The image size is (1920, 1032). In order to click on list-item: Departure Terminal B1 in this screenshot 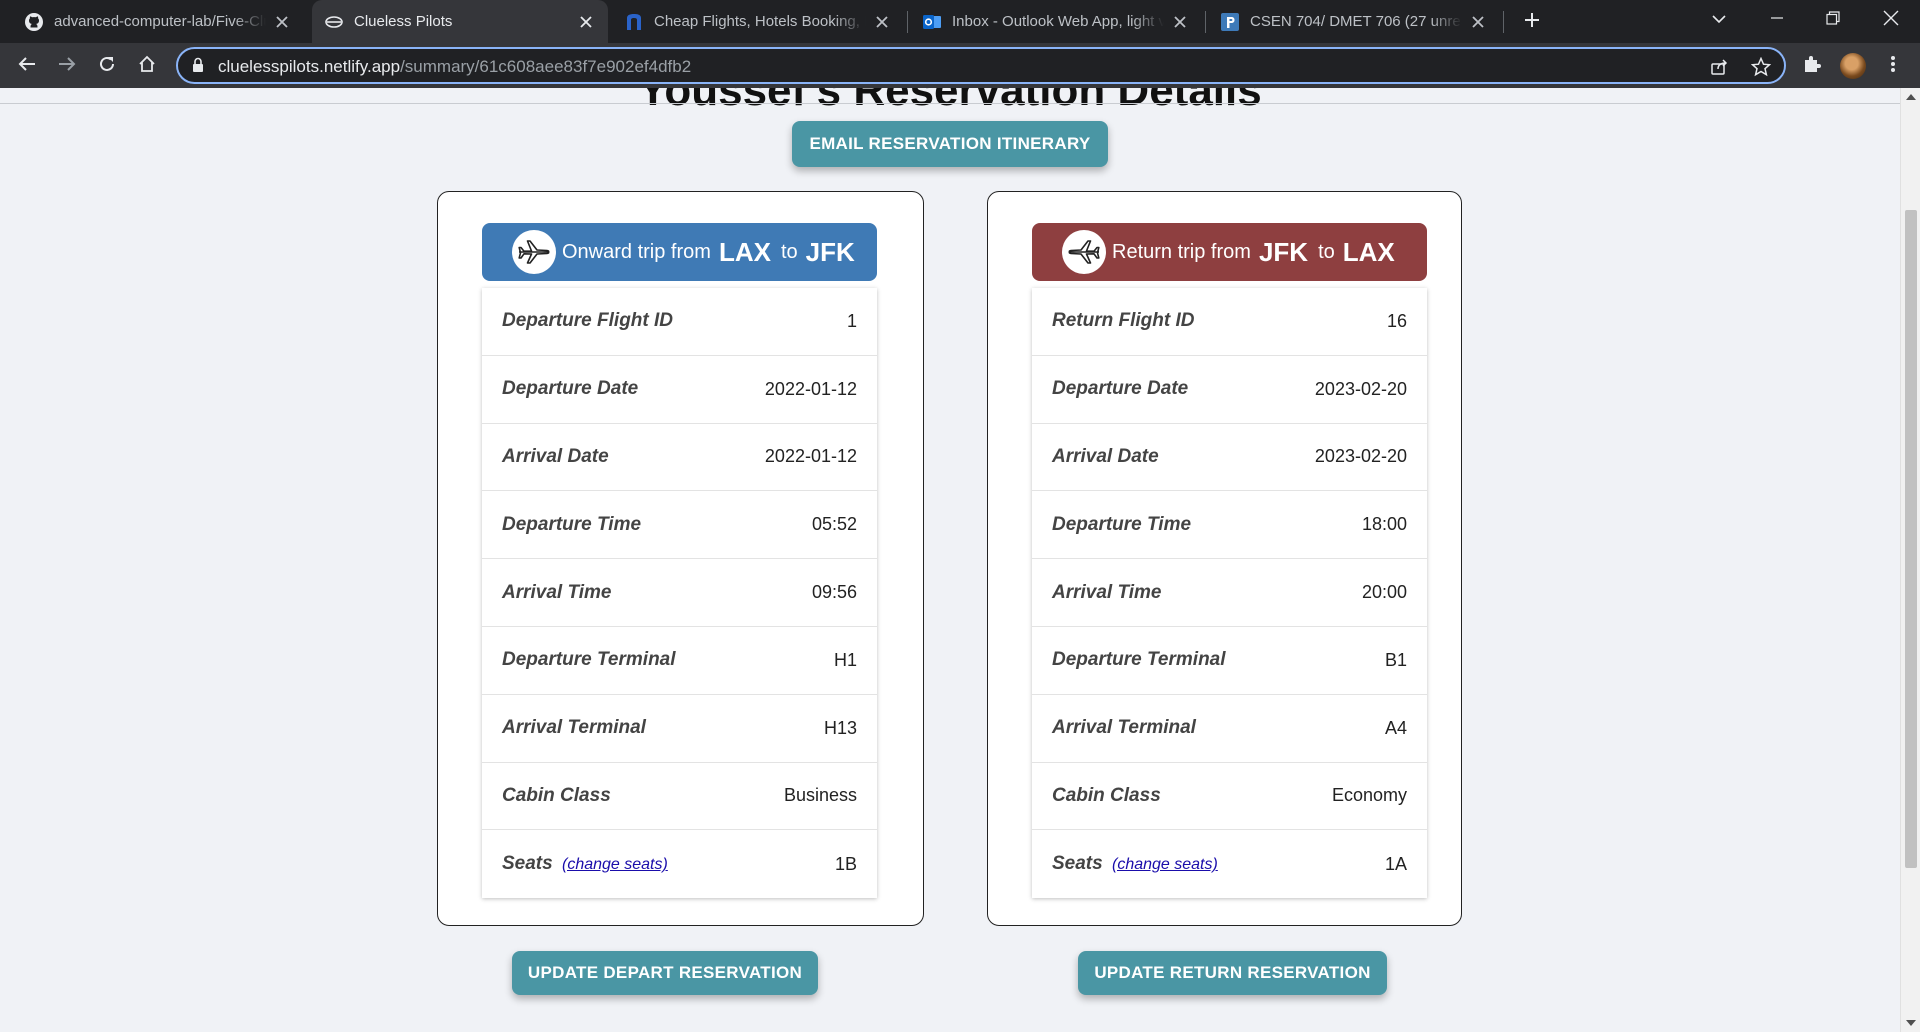, I will do `click(1229, 661)`.